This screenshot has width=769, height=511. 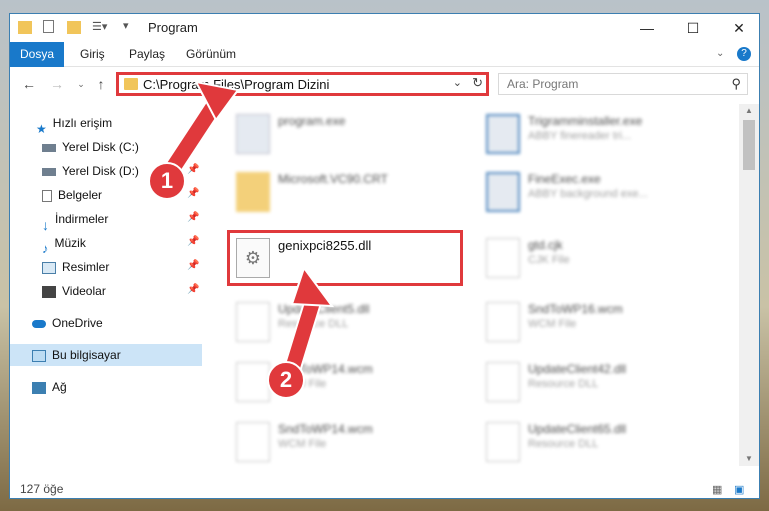 I want to click on step-badge-1: 1, so click(x=167, y=181).